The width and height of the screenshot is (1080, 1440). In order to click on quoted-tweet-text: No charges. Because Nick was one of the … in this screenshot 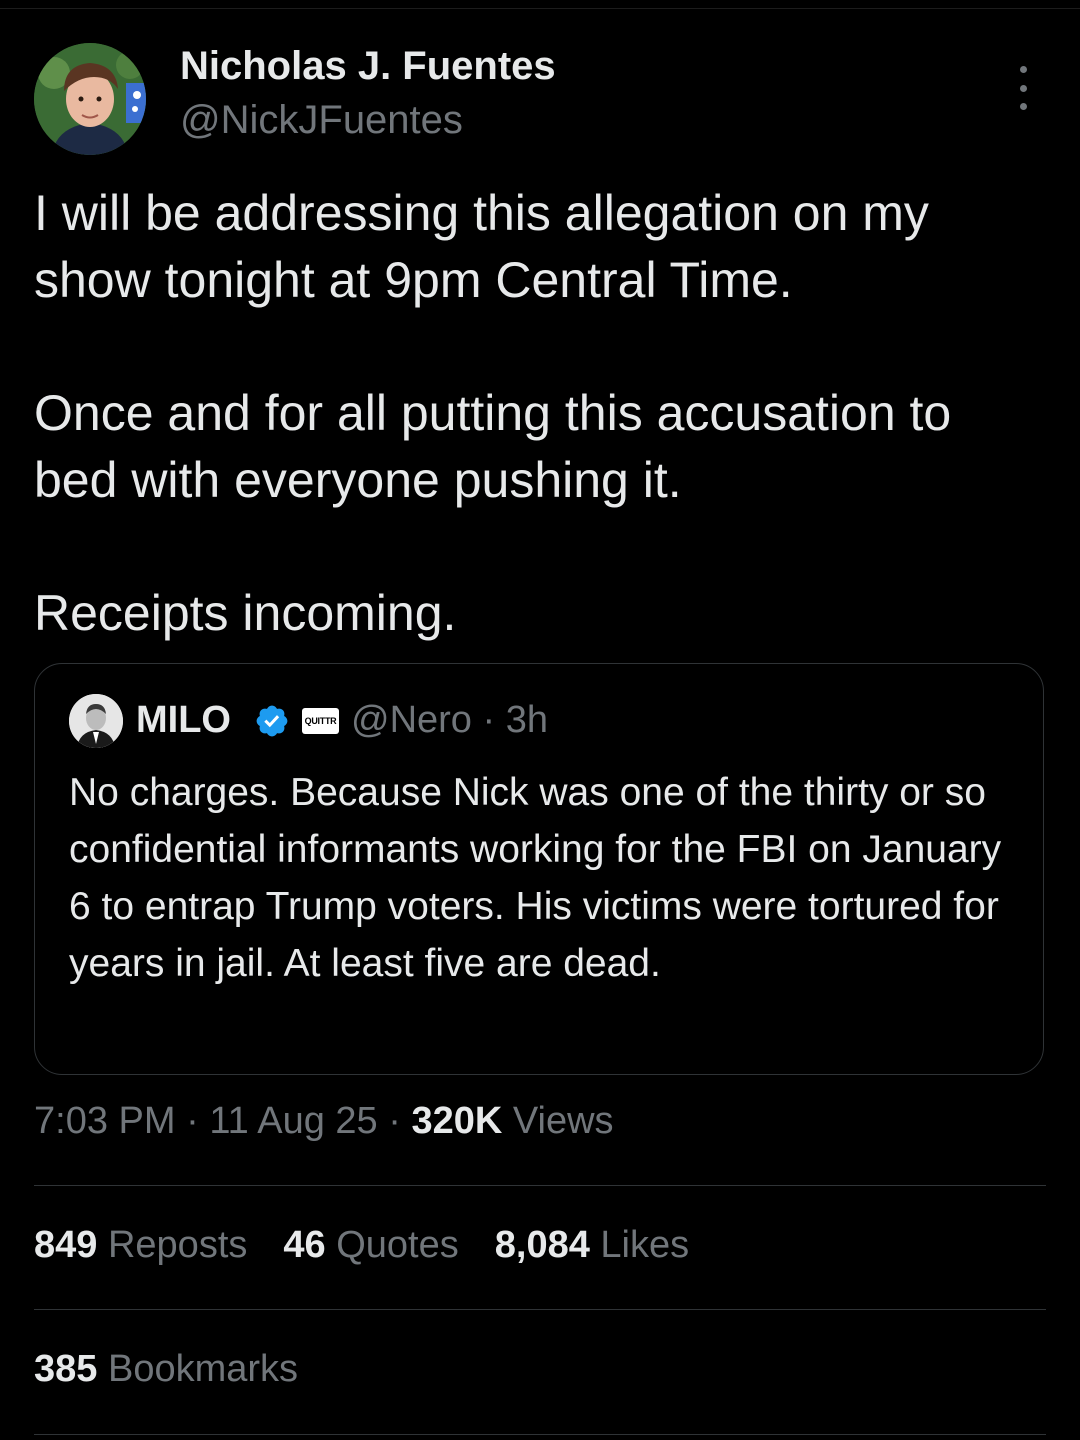, I will do `click(535, 878)`.